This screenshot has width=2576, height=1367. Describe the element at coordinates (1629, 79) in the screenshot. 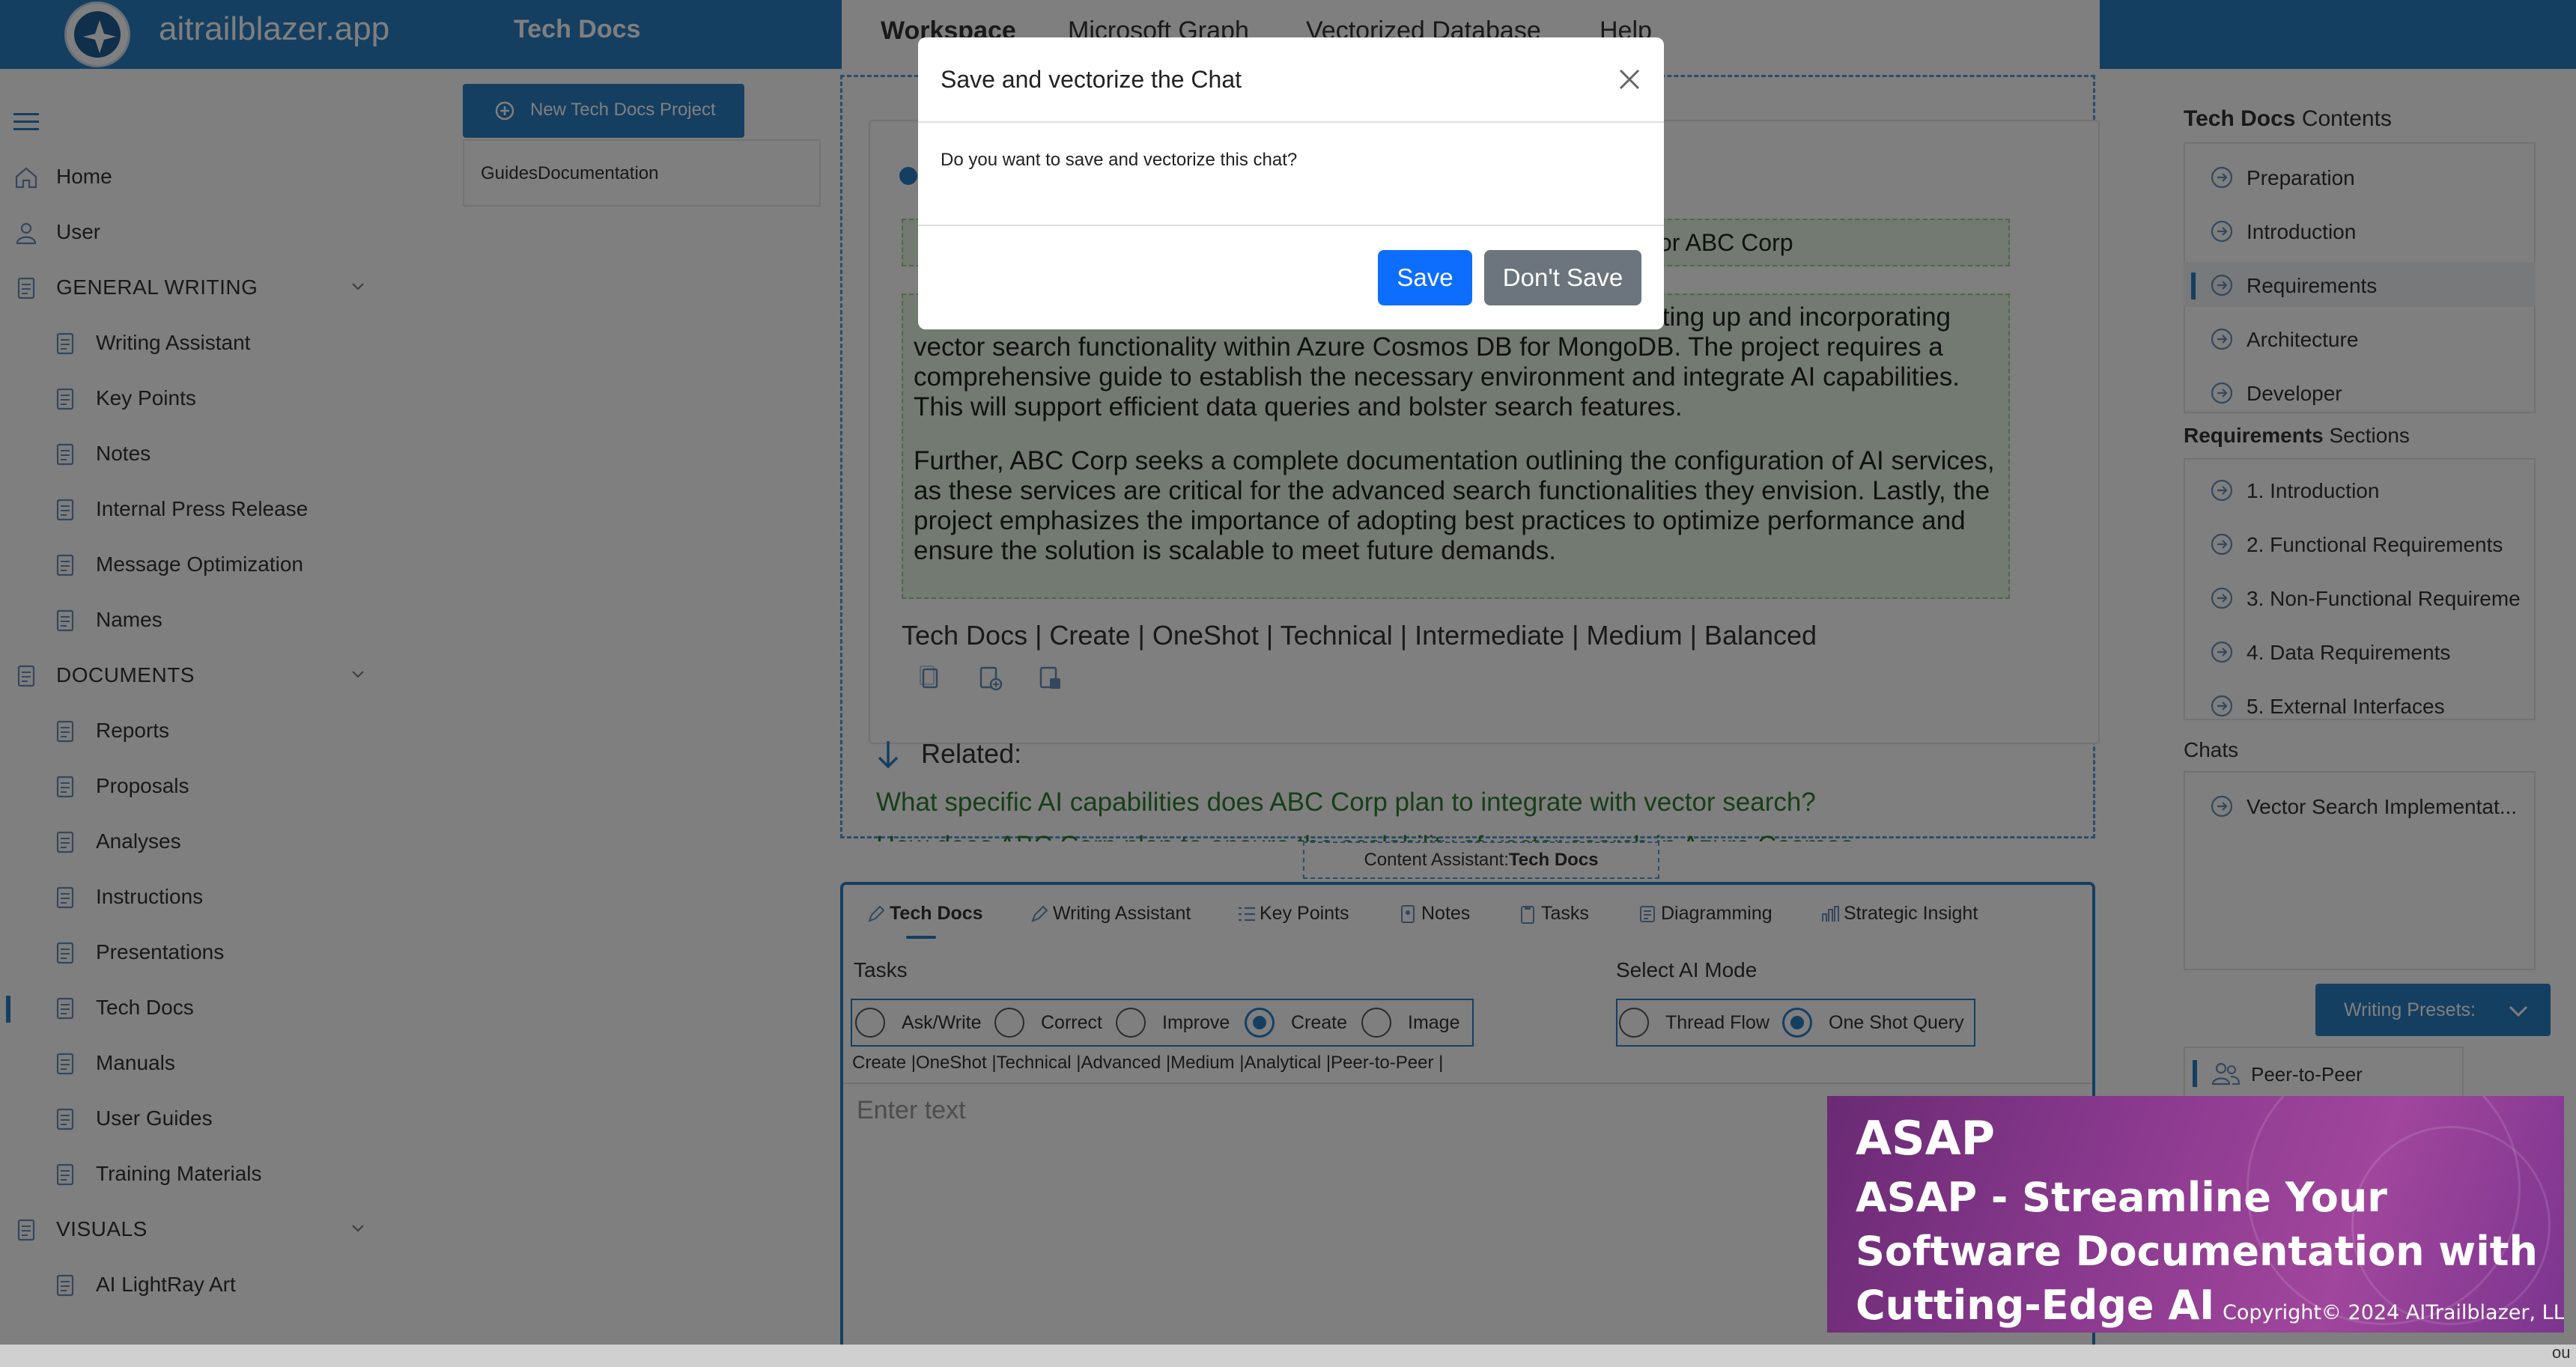

I see `close-icon` at that location.